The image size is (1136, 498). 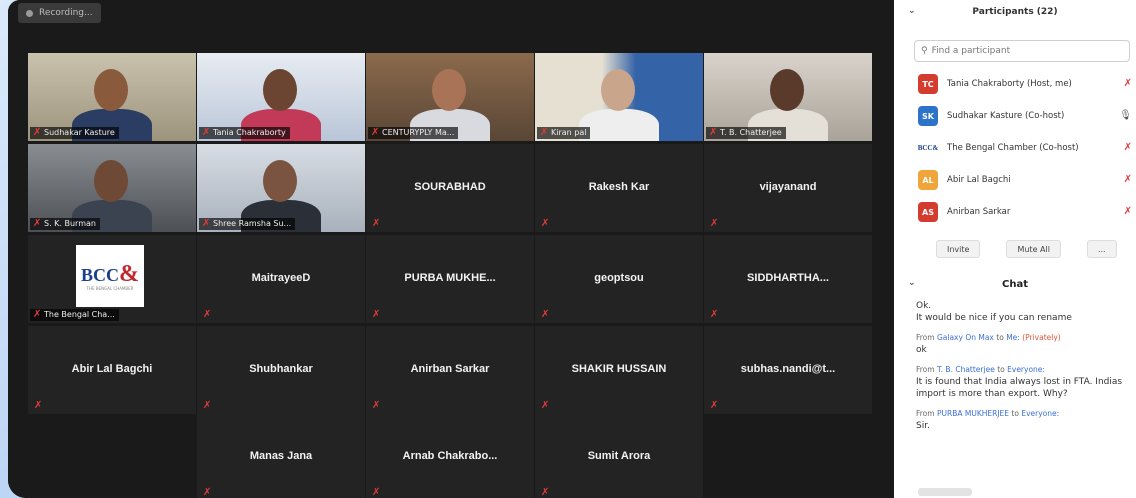 I want to click on participant-tile: ✗ S. K. Burman, so click(x=112, y=188).